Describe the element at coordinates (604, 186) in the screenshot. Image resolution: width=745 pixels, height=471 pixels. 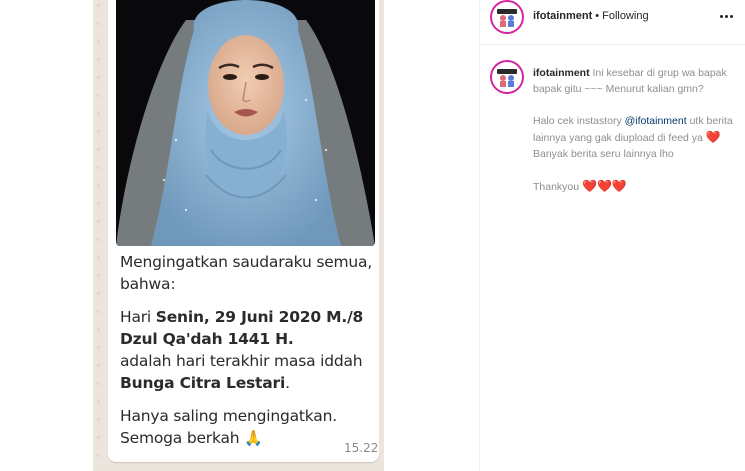
I see `heart-icon: ❤️❤️❤️` at that location.